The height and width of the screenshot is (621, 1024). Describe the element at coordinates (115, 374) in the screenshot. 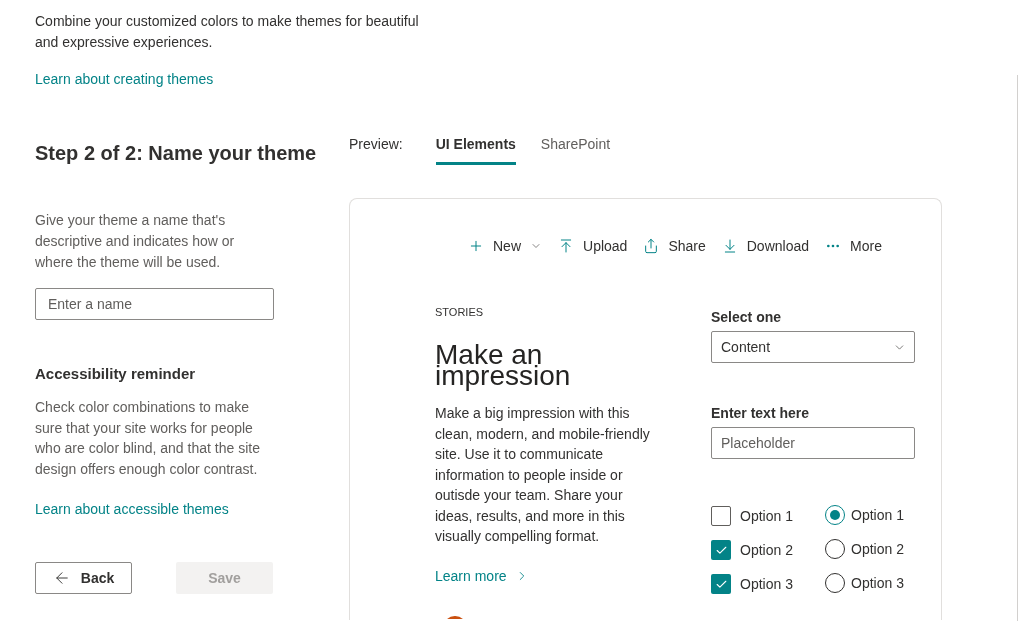

I see `accessibility-heading: Accessibility reminder` at that location.